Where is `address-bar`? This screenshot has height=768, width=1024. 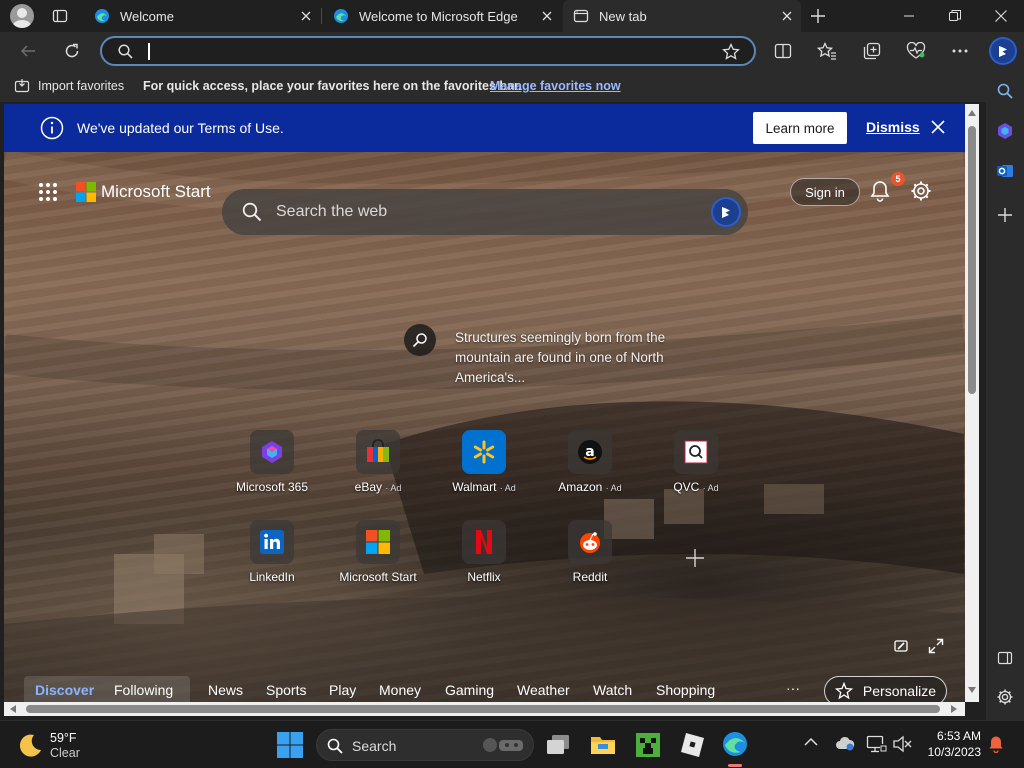
address-bar is located at coordinates (428, 51).